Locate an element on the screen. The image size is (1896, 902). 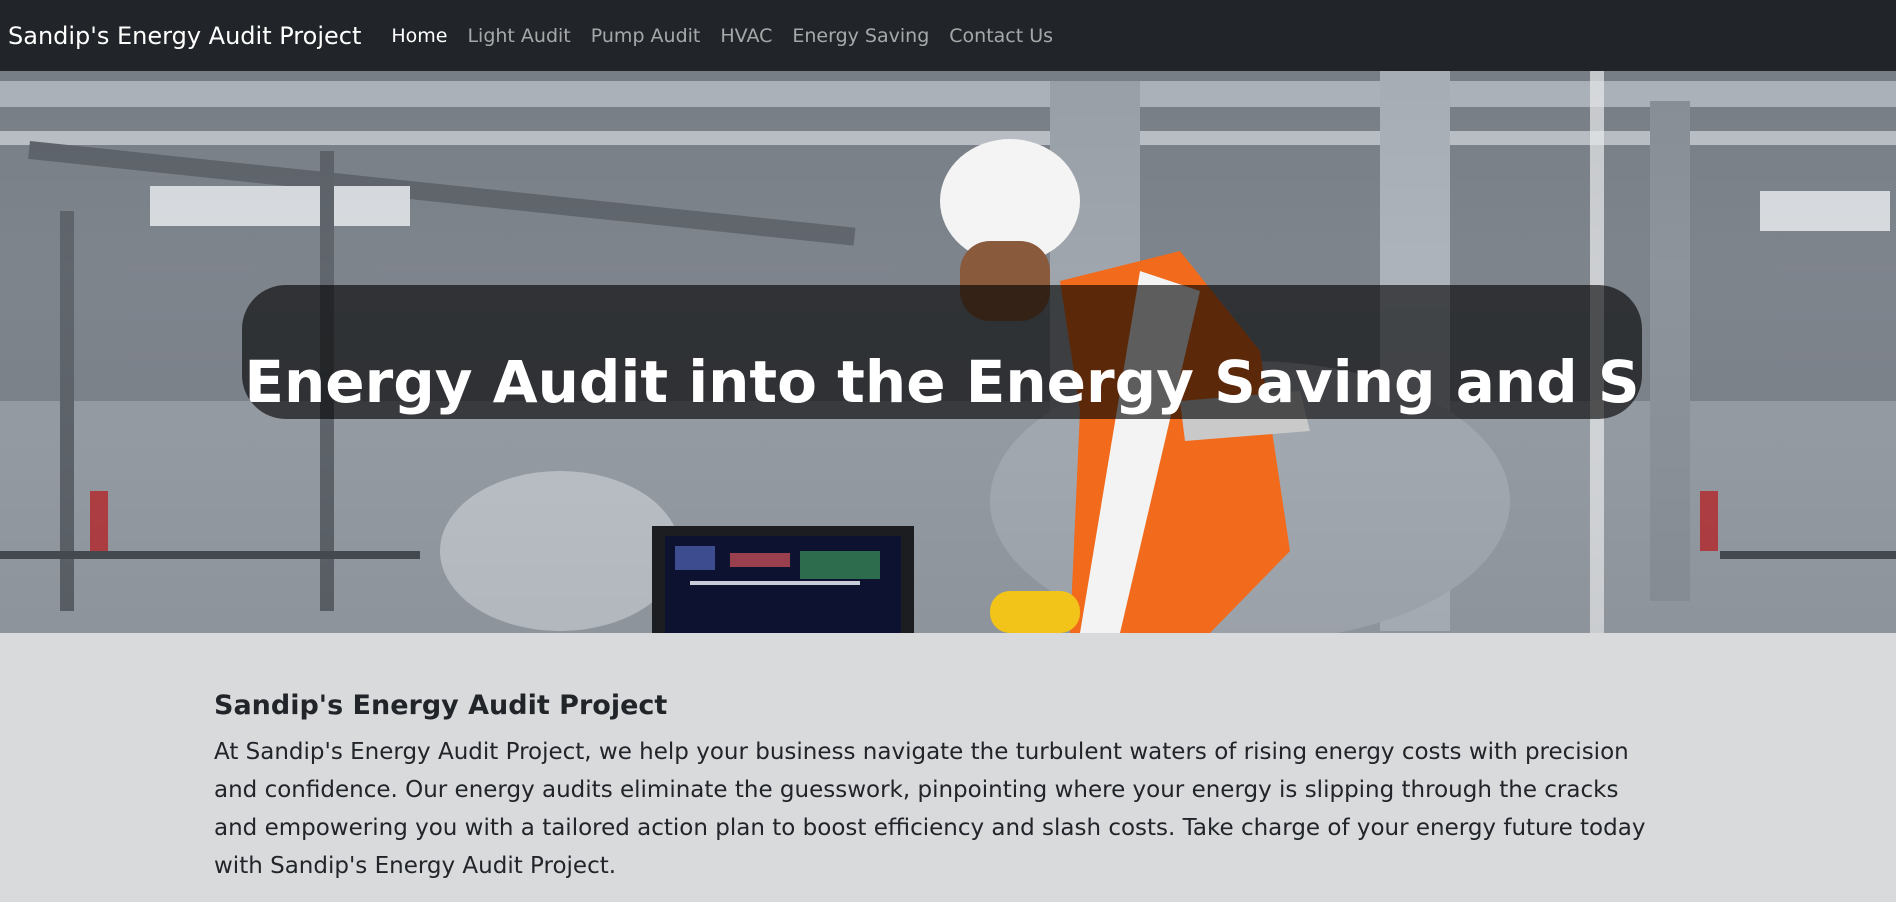
nav-link-hvac: HVAC is located at coordinates (746, 36).